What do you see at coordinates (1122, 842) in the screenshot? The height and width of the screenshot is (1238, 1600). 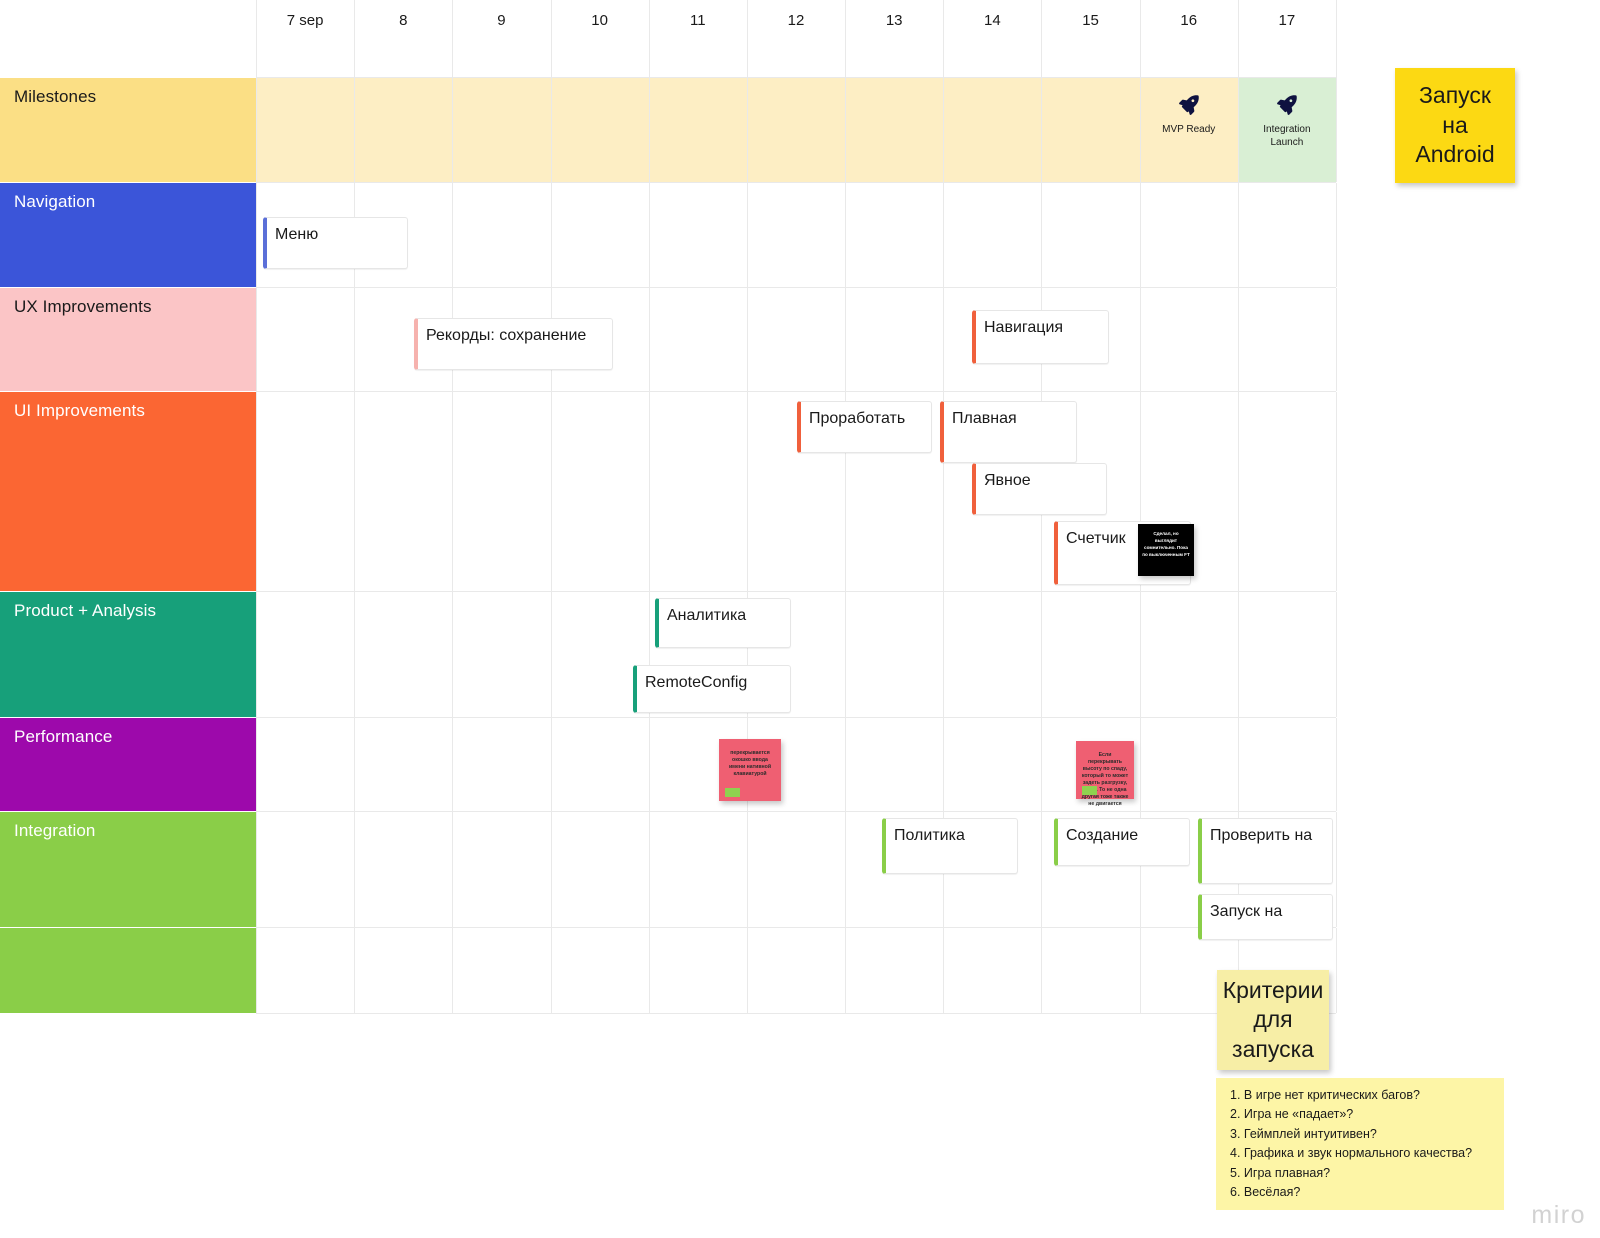 I see `task-card-sozdanie: Создание` at bounding box center [1122, 842].